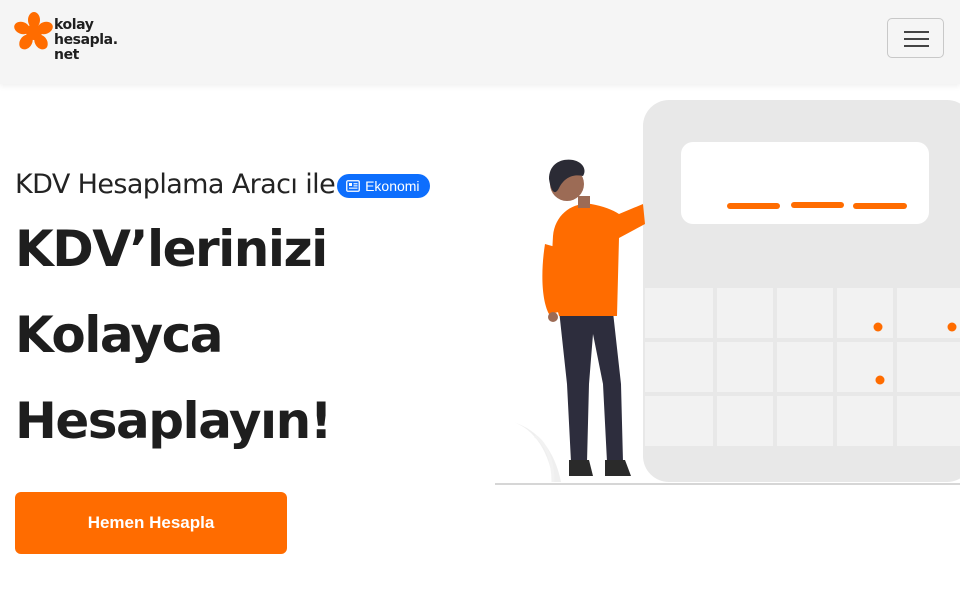  I want to click on brand-logo: kolay hesapla. net, so click(74, 39).